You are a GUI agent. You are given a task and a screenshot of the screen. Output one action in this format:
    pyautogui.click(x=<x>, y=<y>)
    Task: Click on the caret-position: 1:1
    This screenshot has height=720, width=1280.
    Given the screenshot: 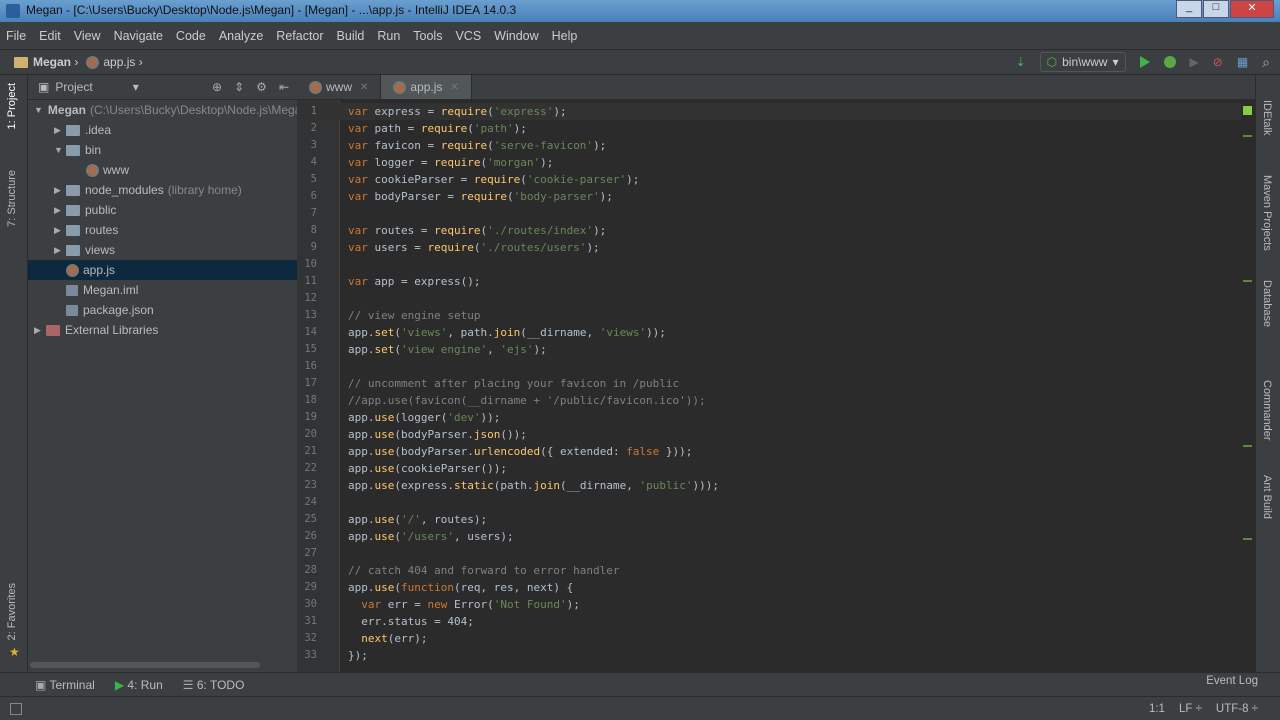 What is the action you would take?
    pyautogui.click(x=1157, y=709)
    